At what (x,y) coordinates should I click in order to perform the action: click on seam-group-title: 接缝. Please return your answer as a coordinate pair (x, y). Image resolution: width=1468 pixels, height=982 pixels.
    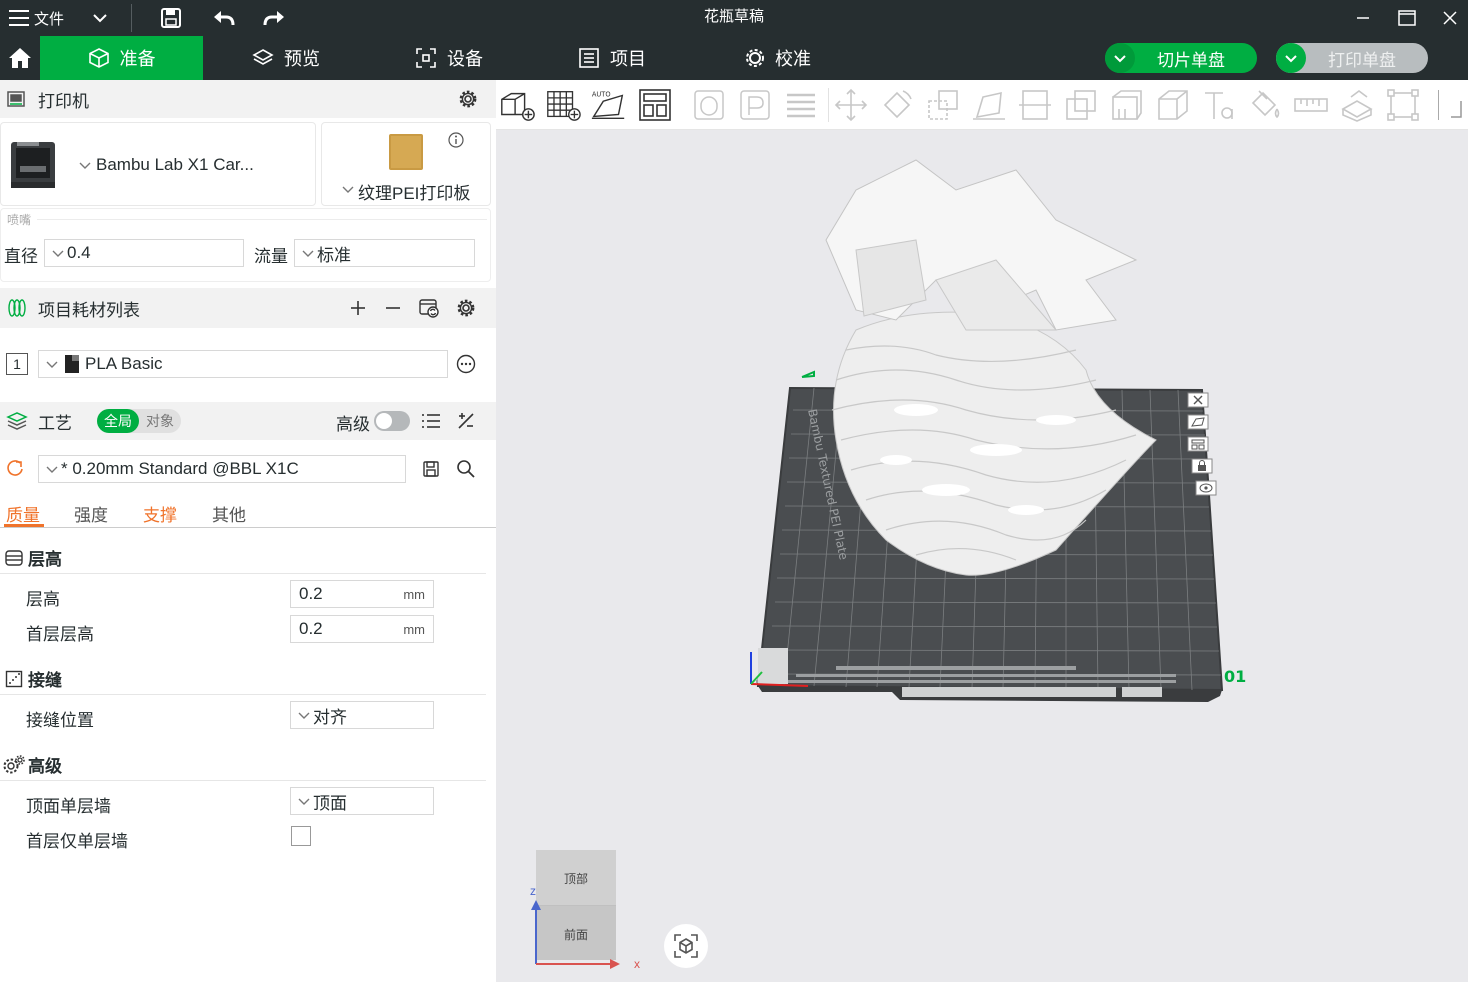
    Looking at the image, I should click on (45, 680).